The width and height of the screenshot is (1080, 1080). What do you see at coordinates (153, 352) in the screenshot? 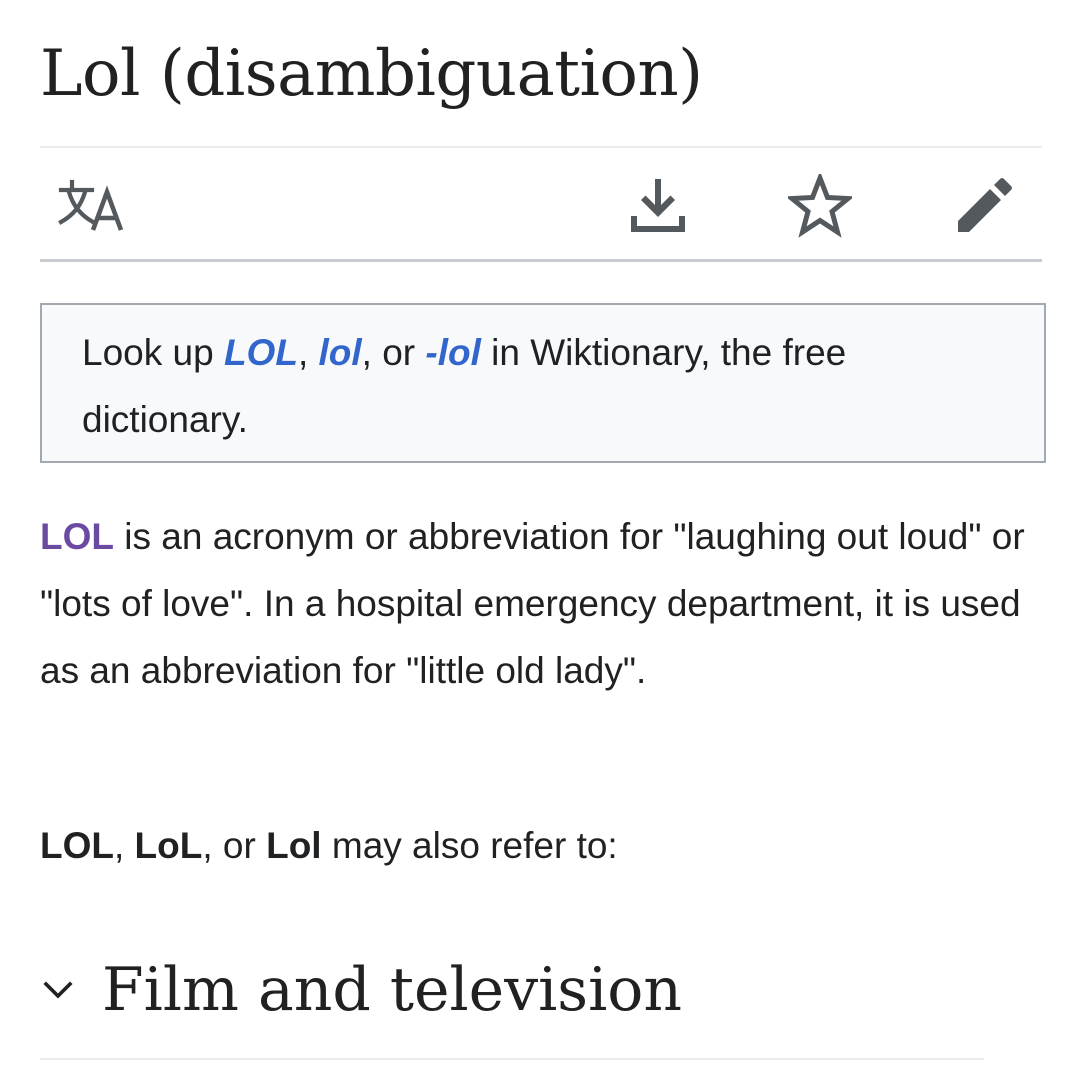
I see `wiktionary-prefix: Look up` at bounding box center [153, 352].